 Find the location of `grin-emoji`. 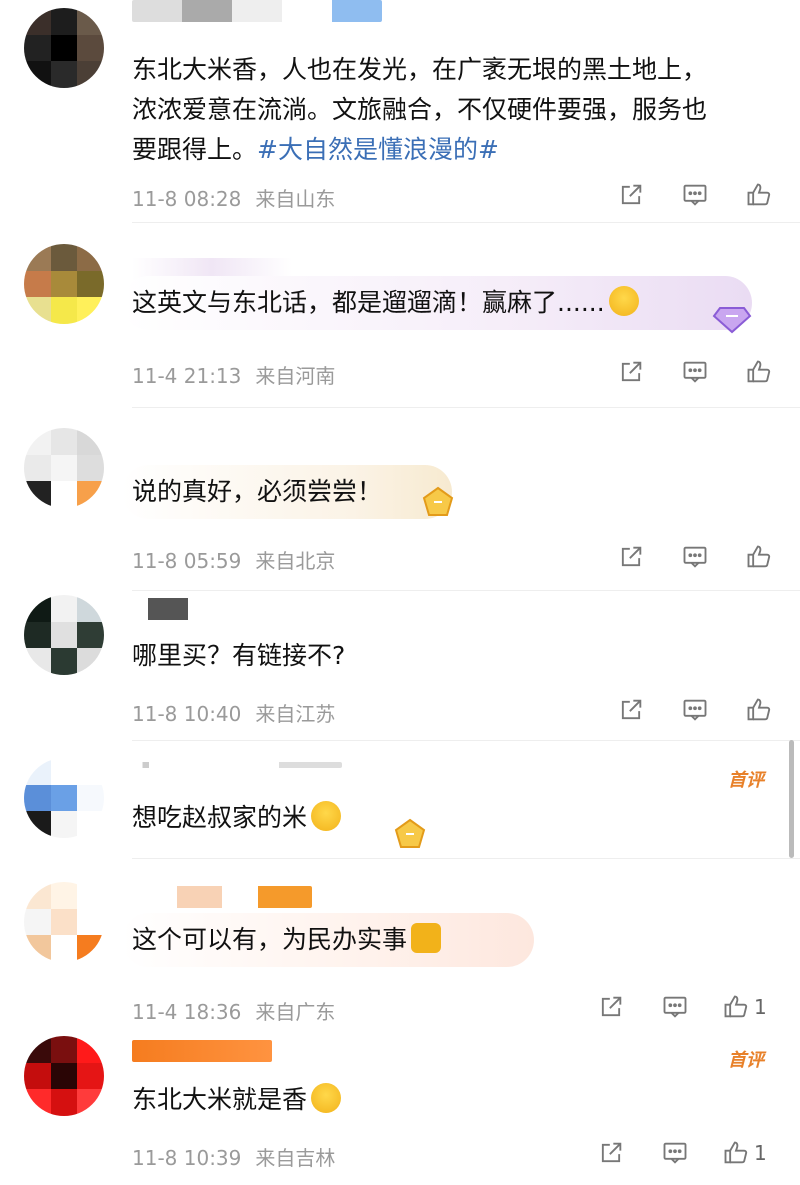

grin-emoji is located at coordinates (623, 301).